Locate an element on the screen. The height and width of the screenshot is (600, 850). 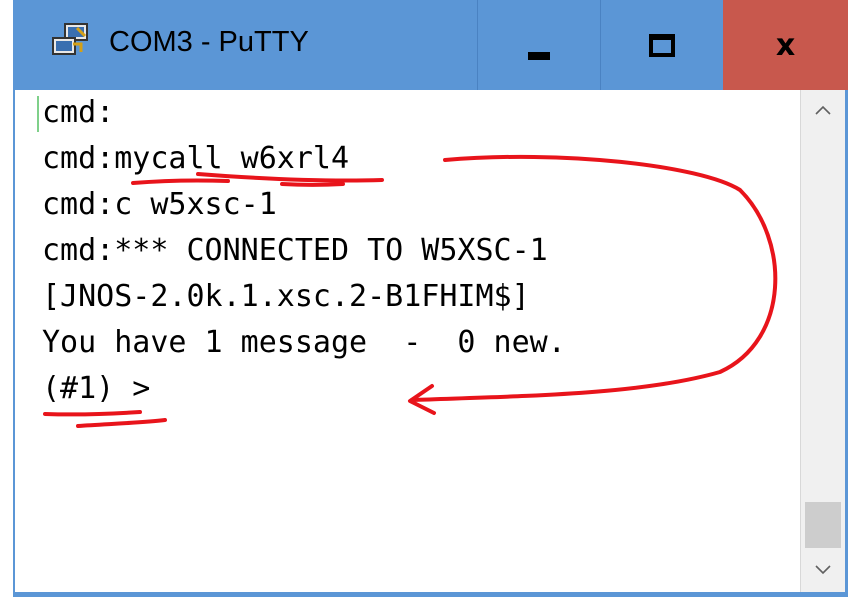
cursor-mark is located at coordinates (38, 114).